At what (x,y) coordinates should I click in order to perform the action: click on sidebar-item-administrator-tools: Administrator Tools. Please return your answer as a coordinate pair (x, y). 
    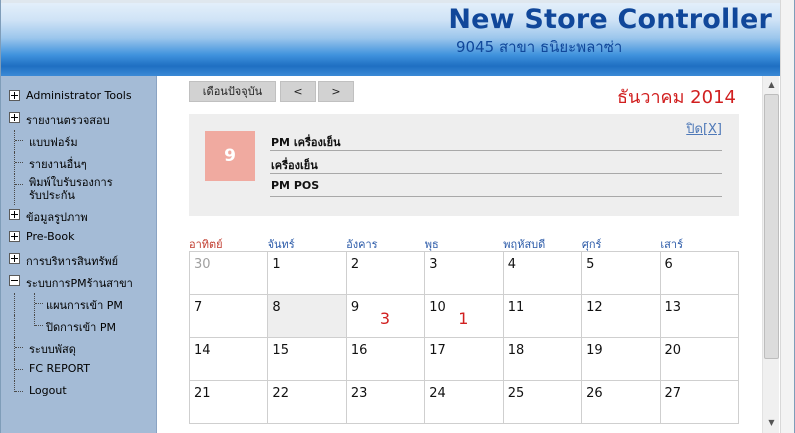
    Looking at the image, I should click on (78, 97).